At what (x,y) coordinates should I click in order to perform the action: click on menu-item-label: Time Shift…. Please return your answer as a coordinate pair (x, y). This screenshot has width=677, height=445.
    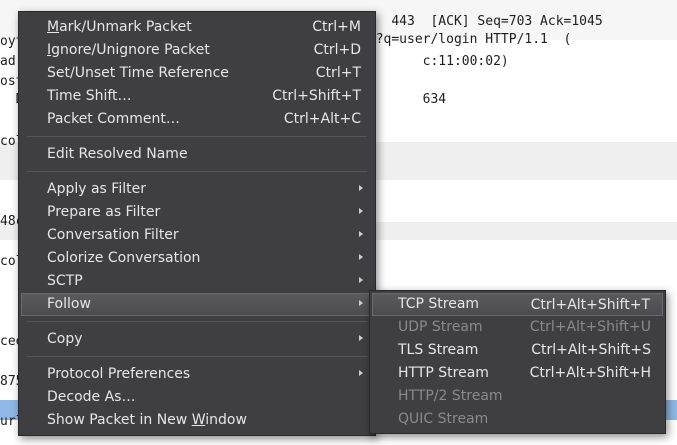
    Looking at the image, I should click on (89, 96).